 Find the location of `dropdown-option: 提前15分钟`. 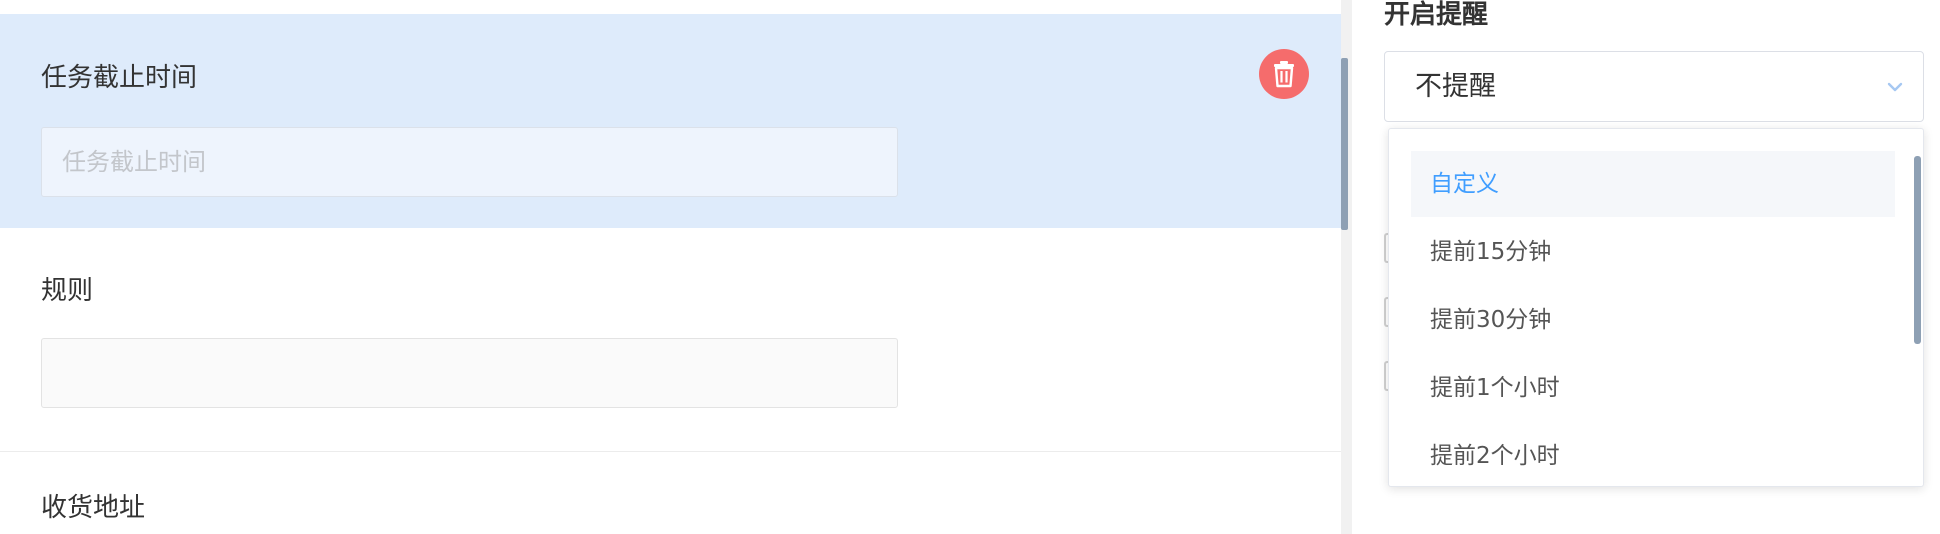

dropdown-option: 提前15分钟 is located at coordinates (1653, 252).